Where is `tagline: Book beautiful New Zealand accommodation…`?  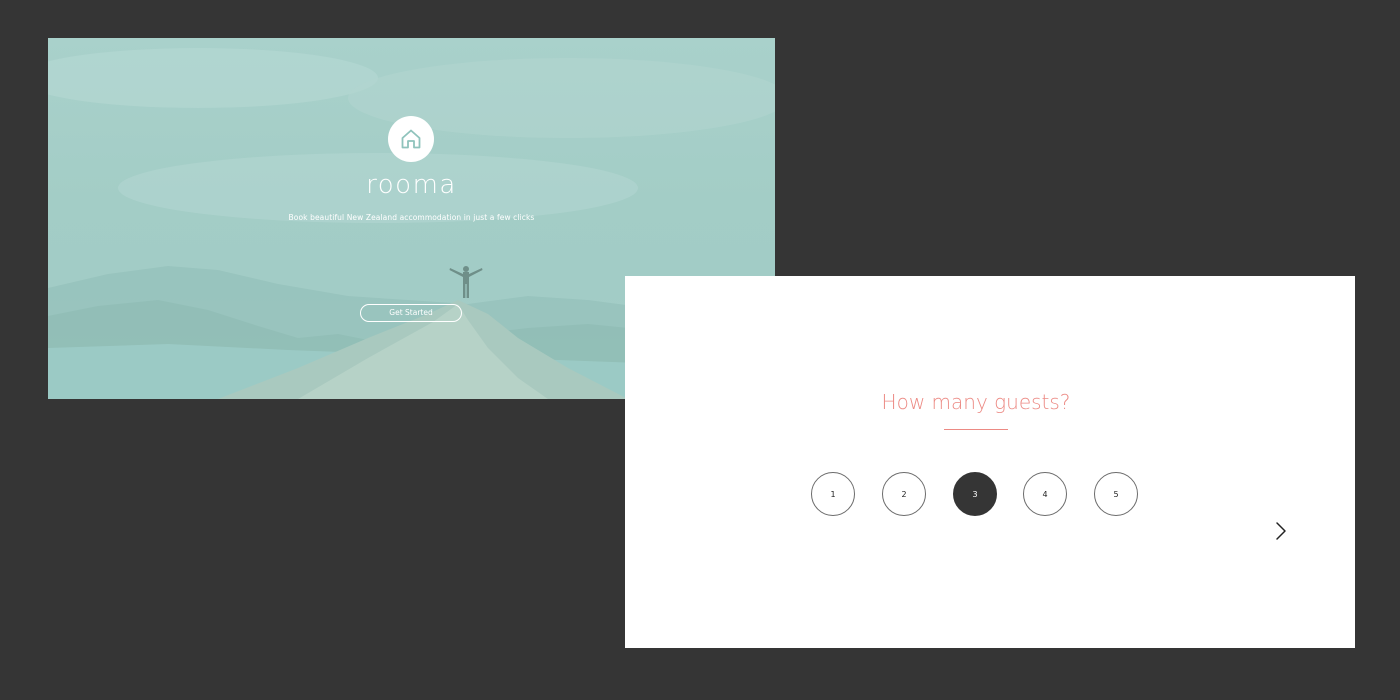
tagline: Book beautiful New Zealand accommodation… is located at coordinates (411, 217).